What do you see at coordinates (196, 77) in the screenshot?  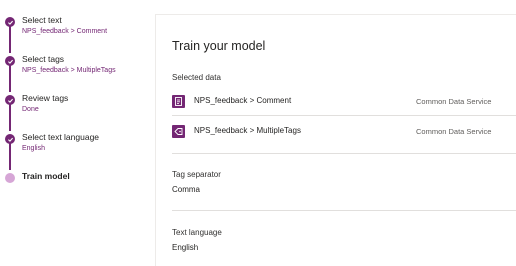 I see `selected-data-label: Selected data` at bounding box center [196, 77].